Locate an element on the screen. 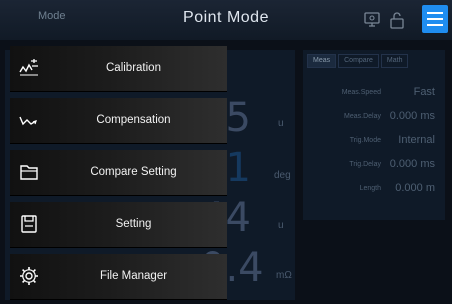 The width and height of the screenshot is (452, 304). menu-item-compare-setting: Compare Setting is located at coordinates (118, 172).